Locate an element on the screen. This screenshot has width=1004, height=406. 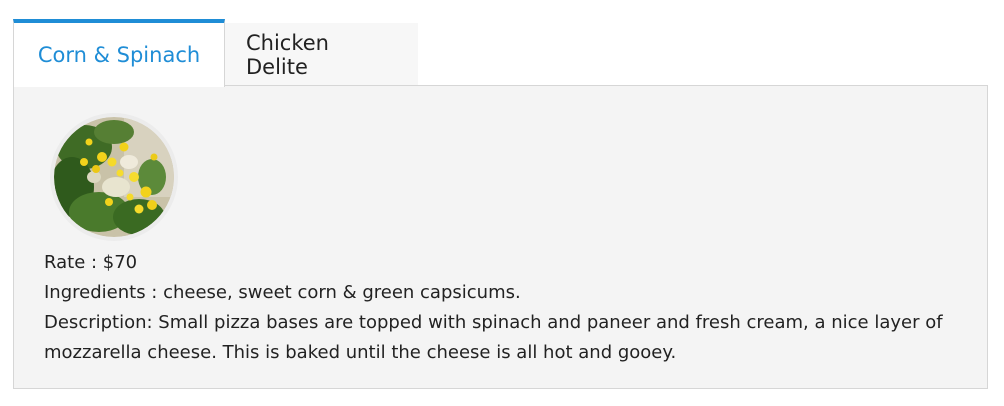
tab-corn-spinach: Corn & Spinach is located at coordinates (119, 53).